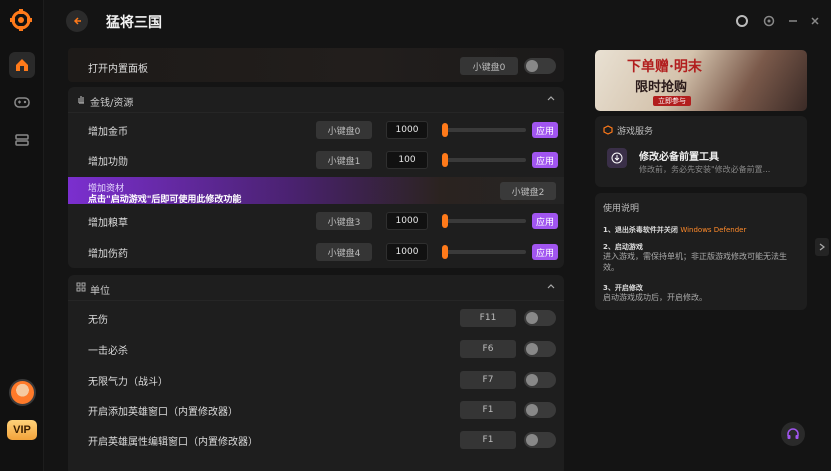  Describe the element at coordinates (22, 140) in the screenshot. I see `stack-icon` at that location.